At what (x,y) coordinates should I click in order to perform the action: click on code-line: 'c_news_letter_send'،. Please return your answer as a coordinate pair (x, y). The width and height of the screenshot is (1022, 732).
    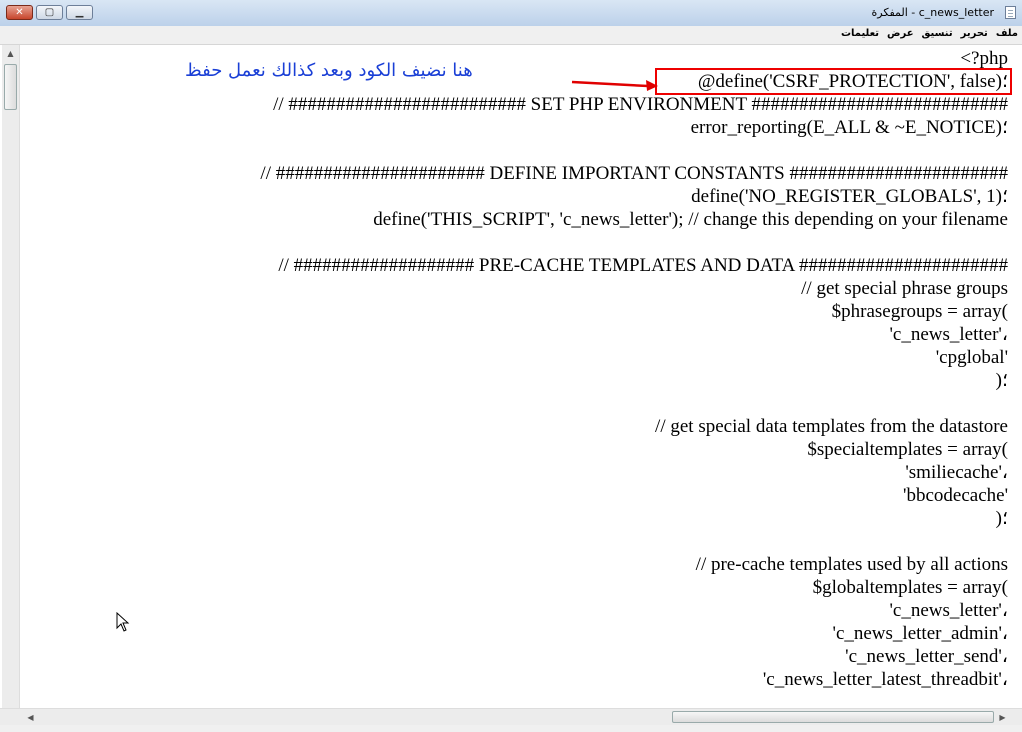
    Looking at the image, I should click on (926, 656).